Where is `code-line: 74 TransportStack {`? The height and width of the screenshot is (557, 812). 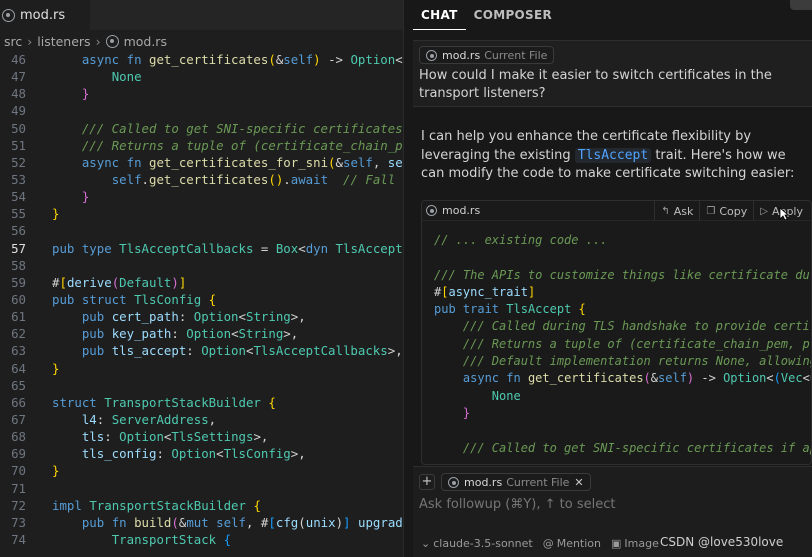 code-line: 74 TransportStack { is located at coordinates (201, 539).